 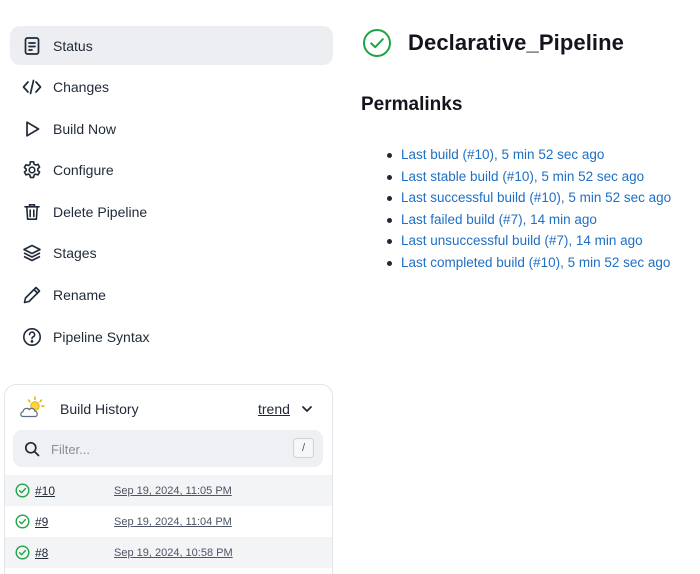 I want to click on sidebar-item-rename: Rename, so click(x=171, y=295).